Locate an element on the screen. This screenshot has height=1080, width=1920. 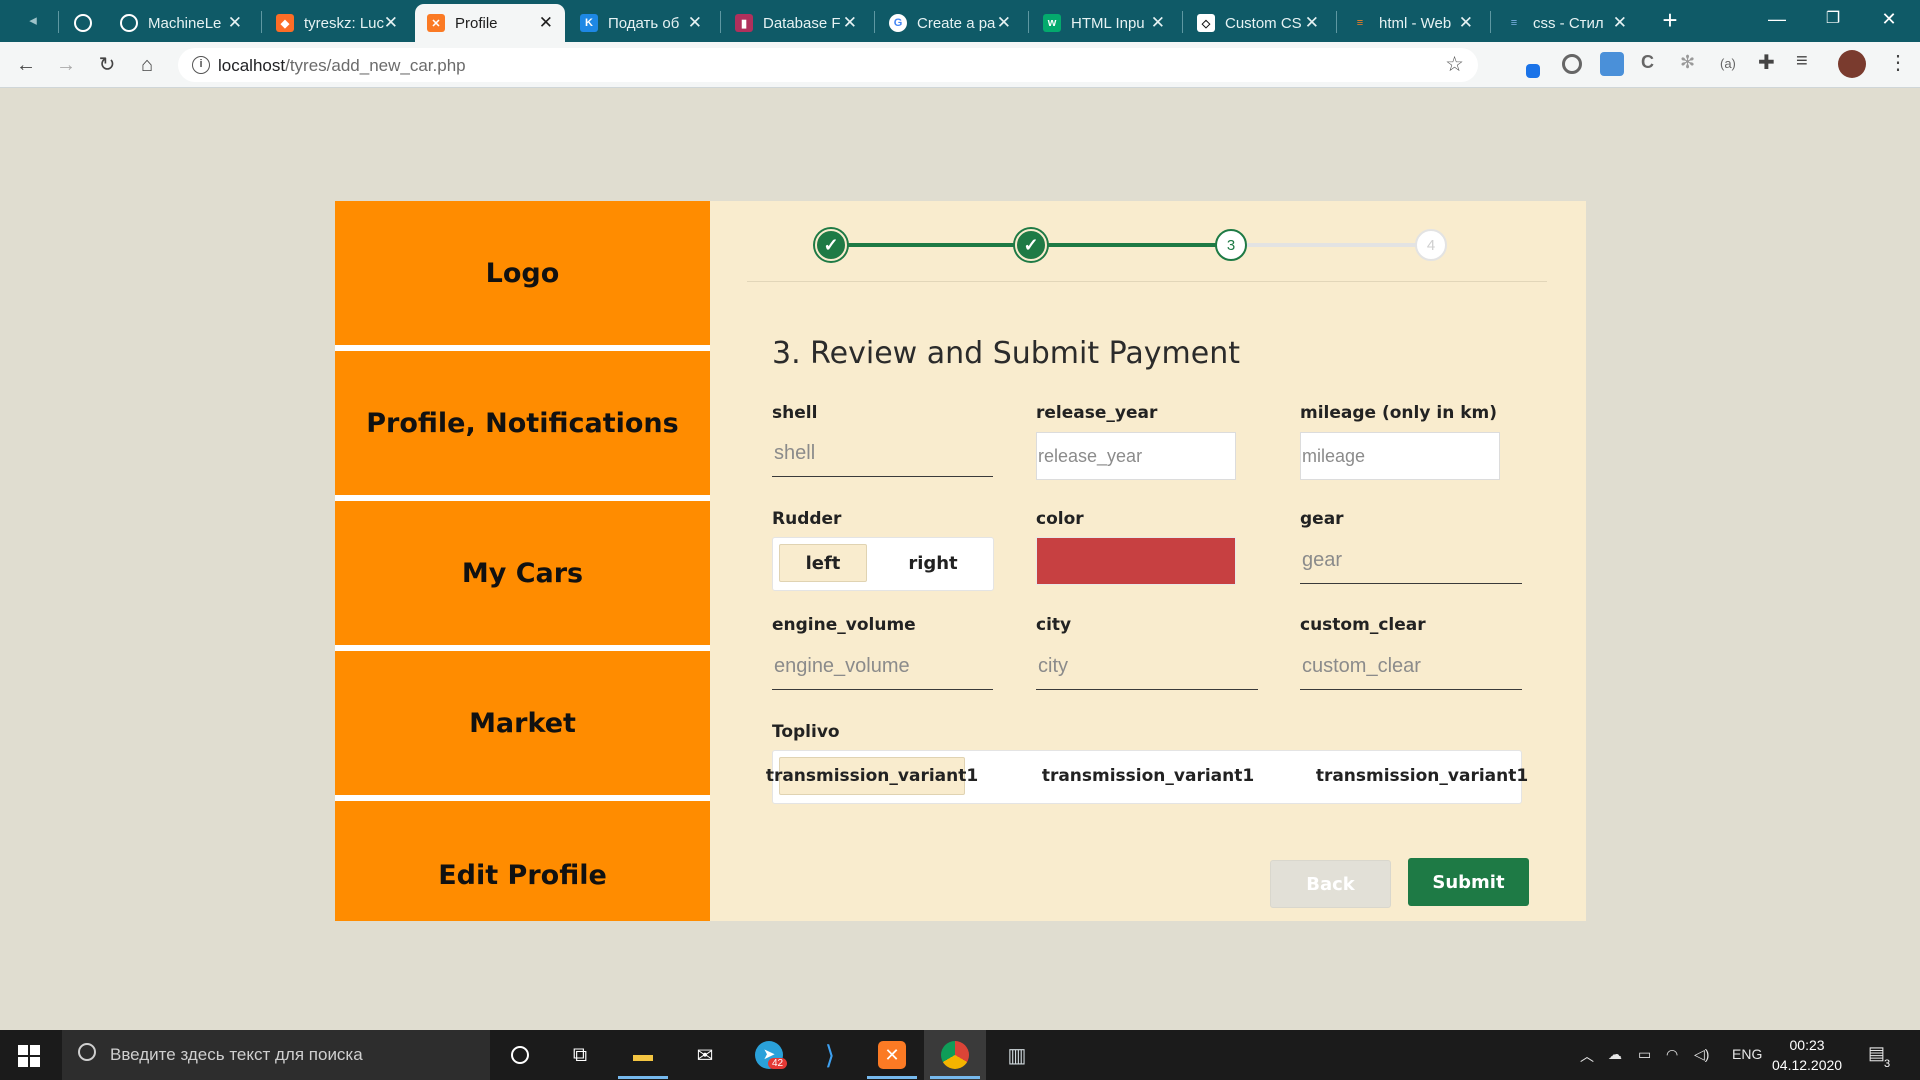
gear-label: gear is located at coordinates (1322, 519).